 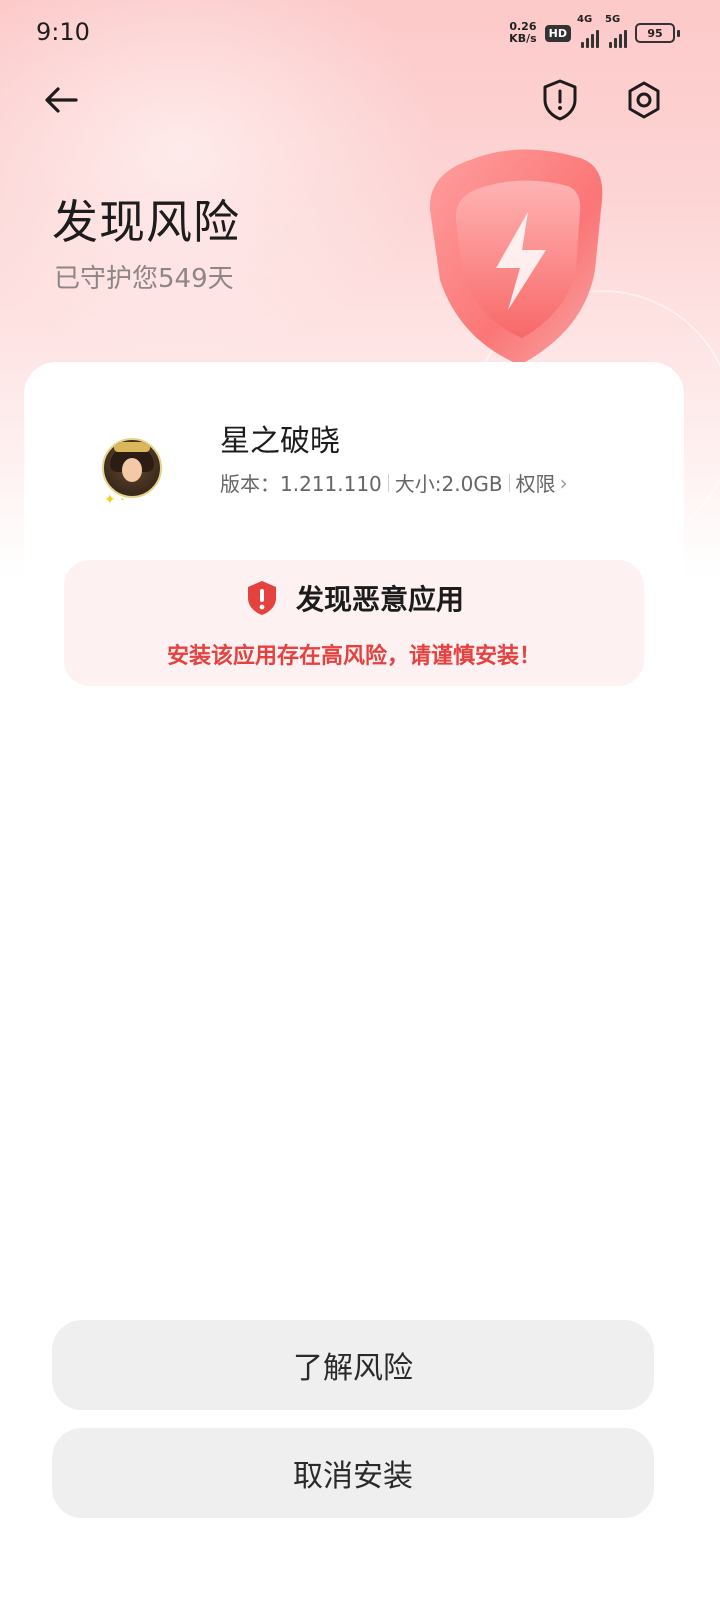 What do you see at coordinates (144, 279) in the screenshot?
I see `protection-days: 已守护您549天` at bounding box center [144, 279].